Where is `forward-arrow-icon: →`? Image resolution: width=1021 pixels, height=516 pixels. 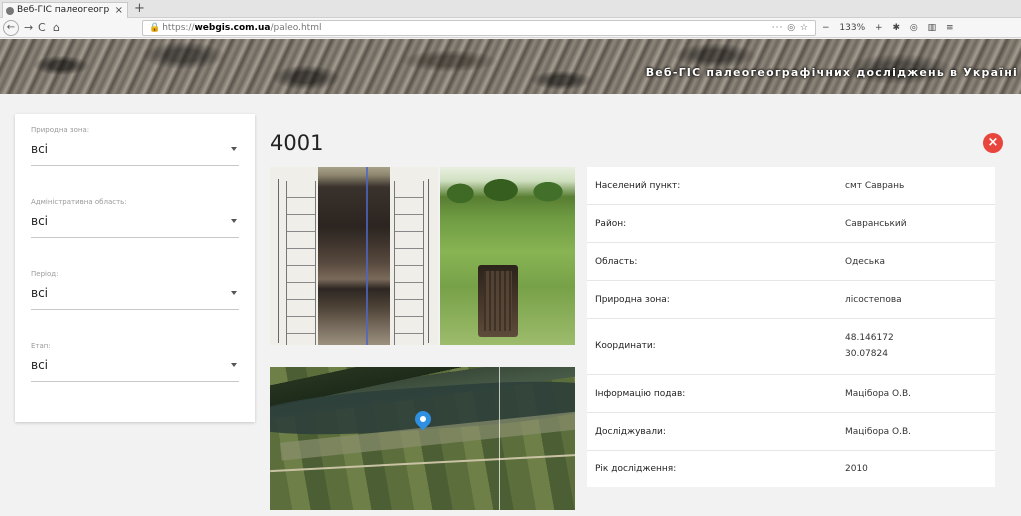
forward-arrow-icon: → is located at coordinates (28, 28).